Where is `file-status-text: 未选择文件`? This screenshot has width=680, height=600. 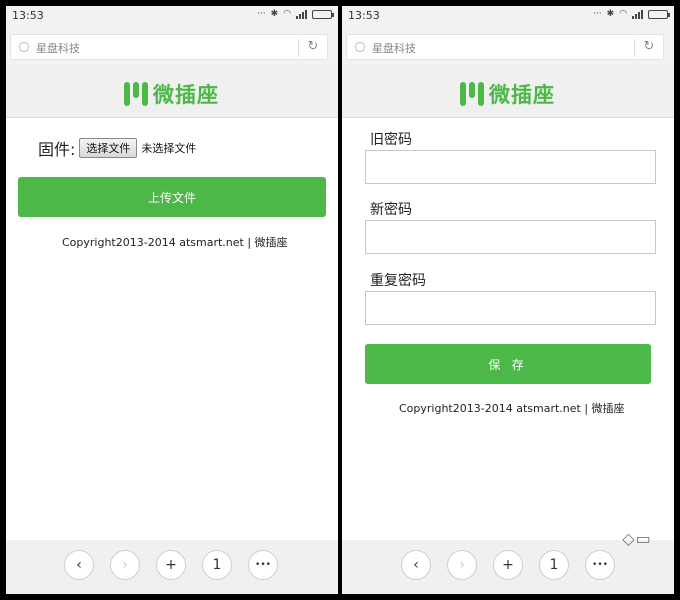 file-status-text: 未选择文件 is located at coordinates (169, 148).